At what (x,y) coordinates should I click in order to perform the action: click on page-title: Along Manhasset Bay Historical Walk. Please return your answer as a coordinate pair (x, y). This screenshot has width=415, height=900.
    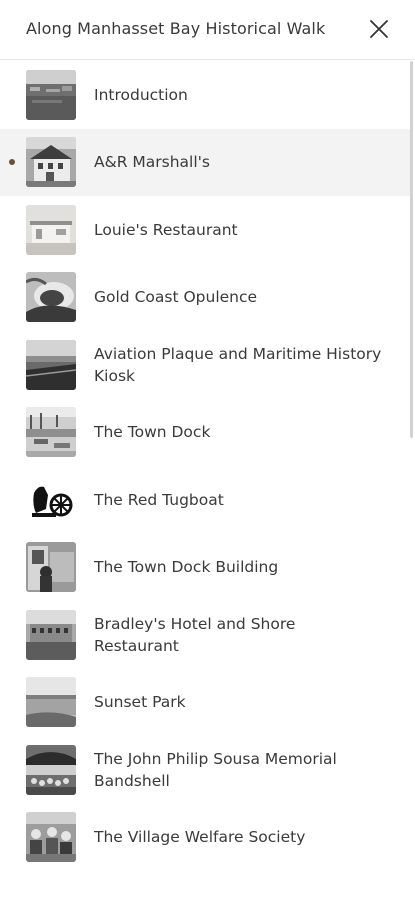
    Looking at the image, I should click on (176, 28).